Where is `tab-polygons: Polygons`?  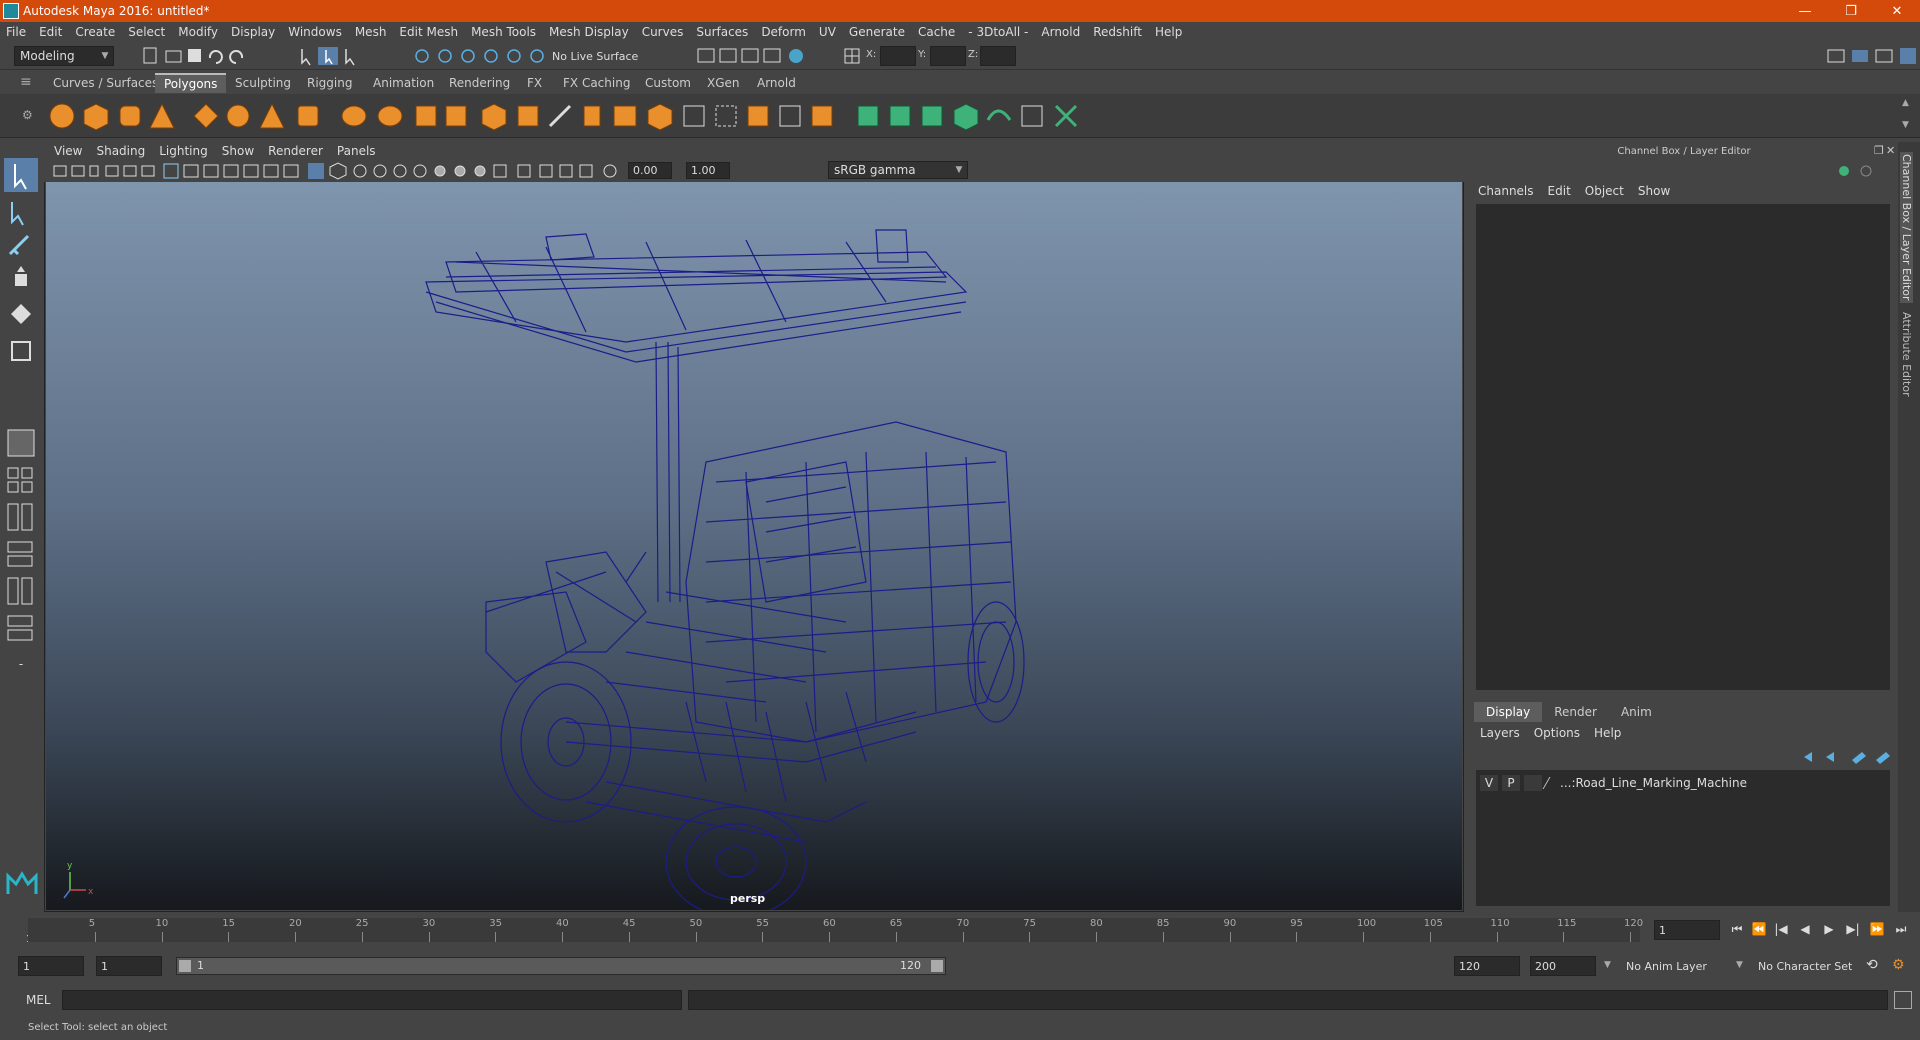
tab-polygons: Polygons is located at coordinates (191, 83).